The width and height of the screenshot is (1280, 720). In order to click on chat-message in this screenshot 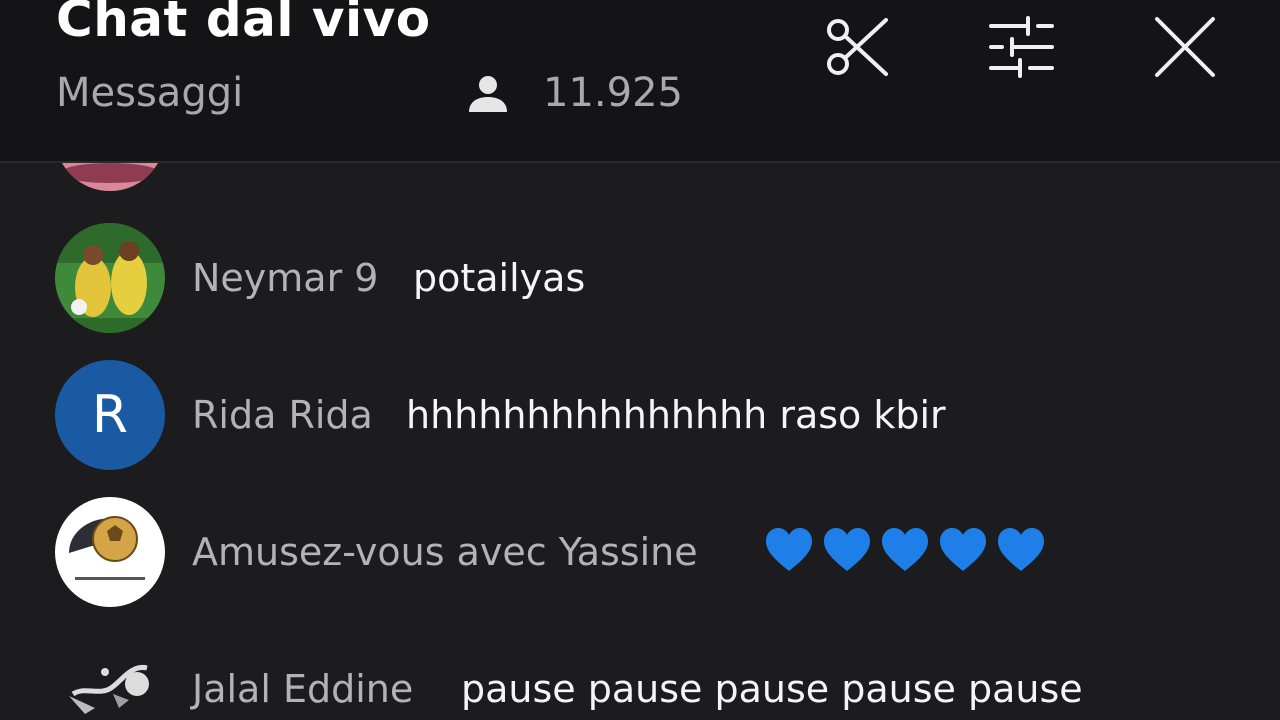, I will do `click(640, 177)`.